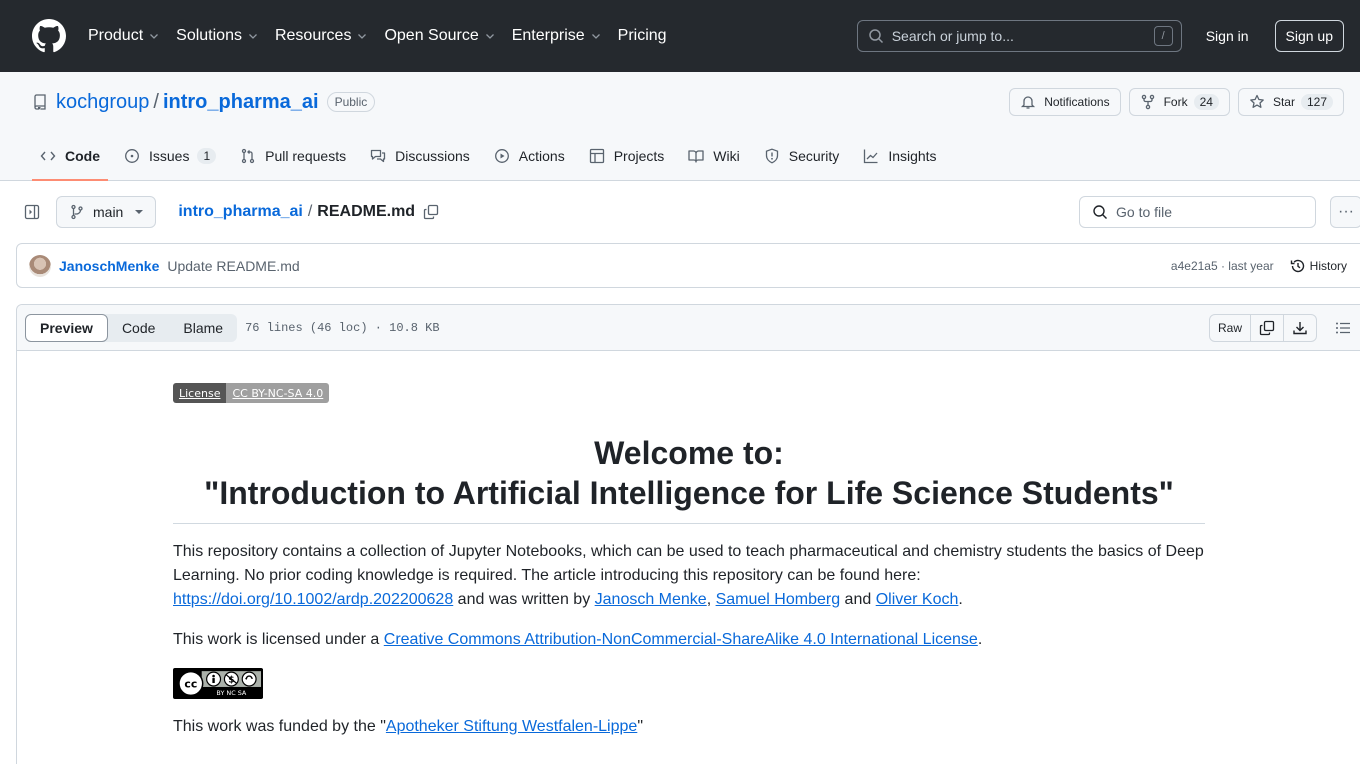  What do you see at coordinates (713, 156) in the screenshot?
I see `tab-wiki: Wiki` at bounding box center [713, 156].